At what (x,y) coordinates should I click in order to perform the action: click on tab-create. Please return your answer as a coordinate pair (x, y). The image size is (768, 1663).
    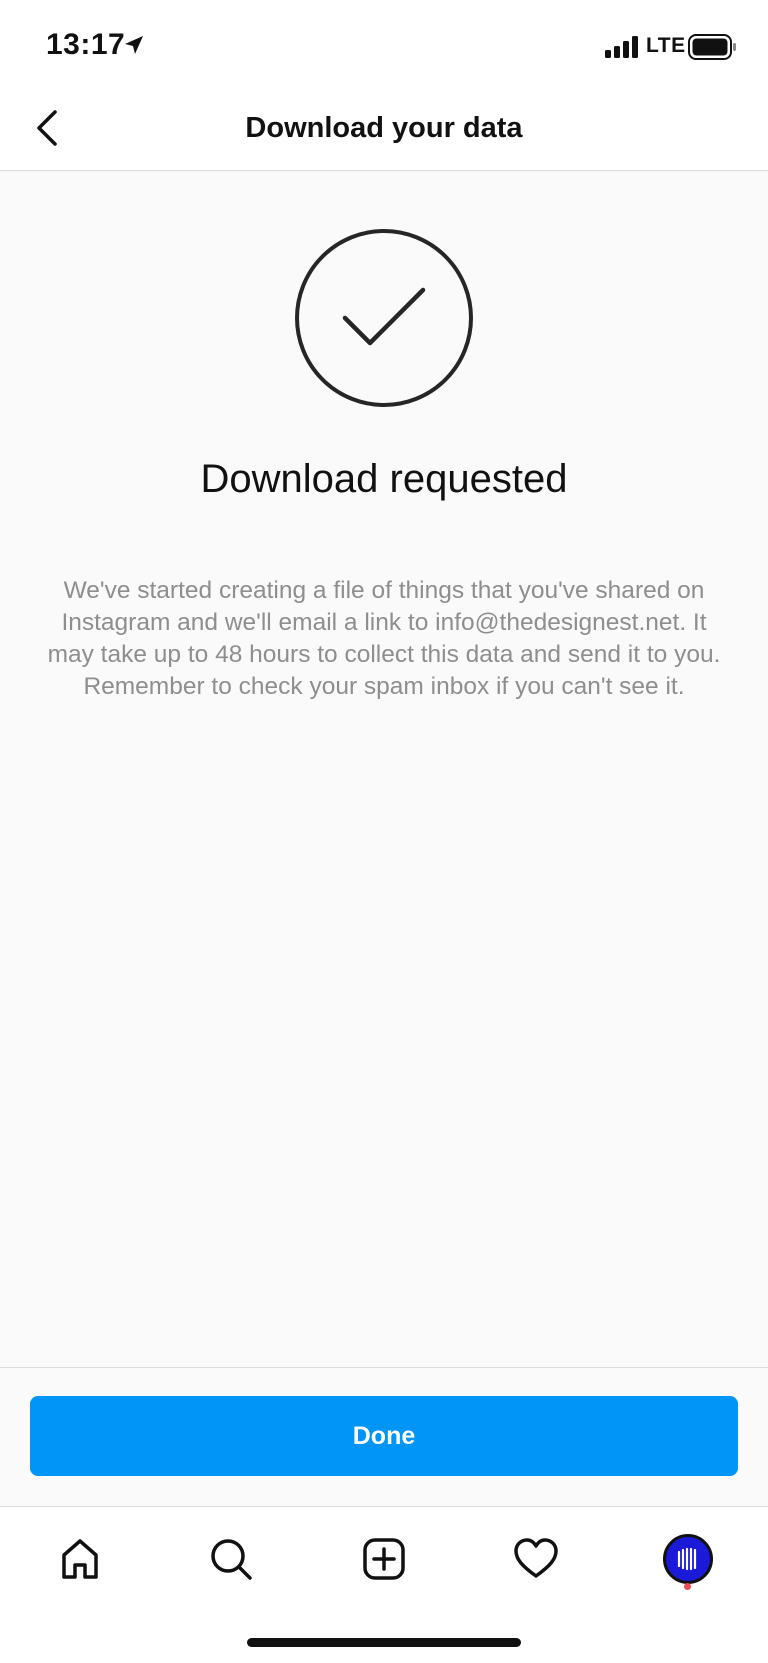
    Looking at the image, I should click on (384, 1559).